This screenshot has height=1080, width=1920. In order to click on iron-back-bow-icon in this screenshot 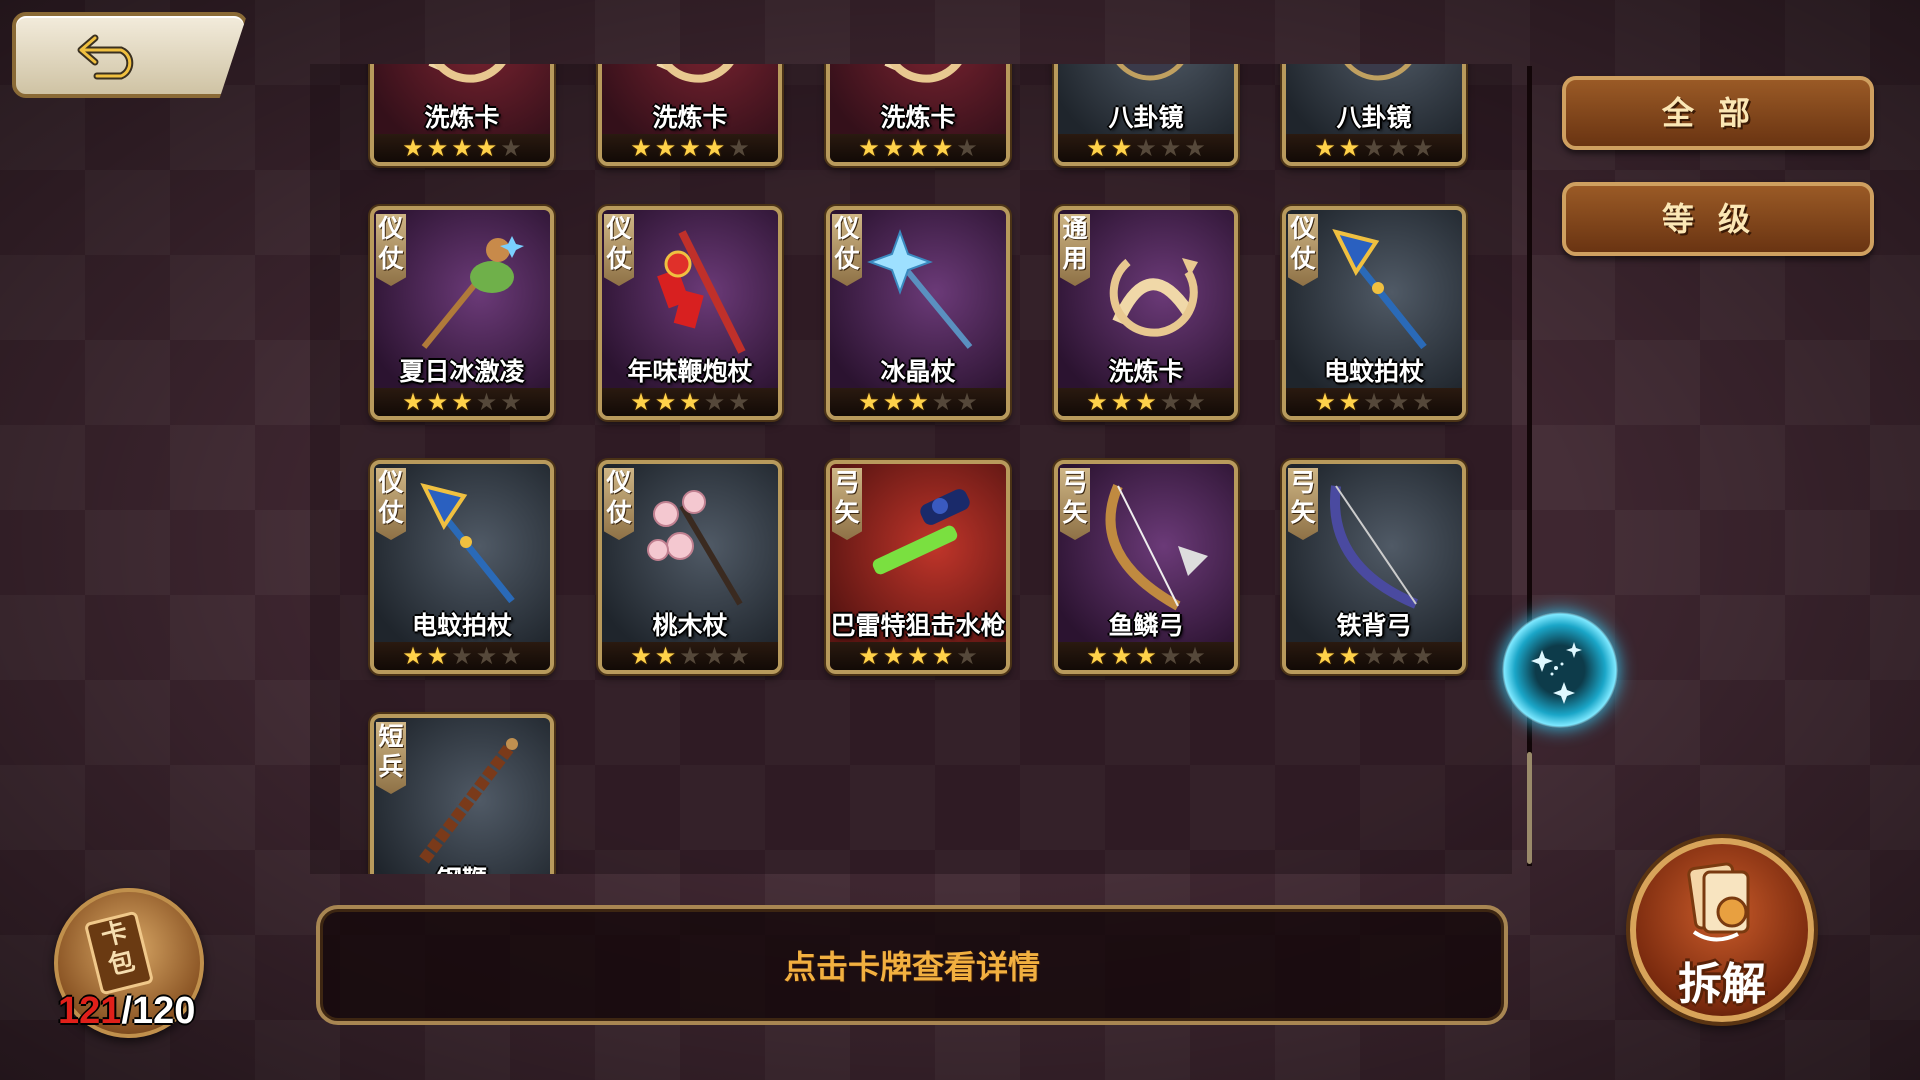, I will do `click(1374, 547)`.